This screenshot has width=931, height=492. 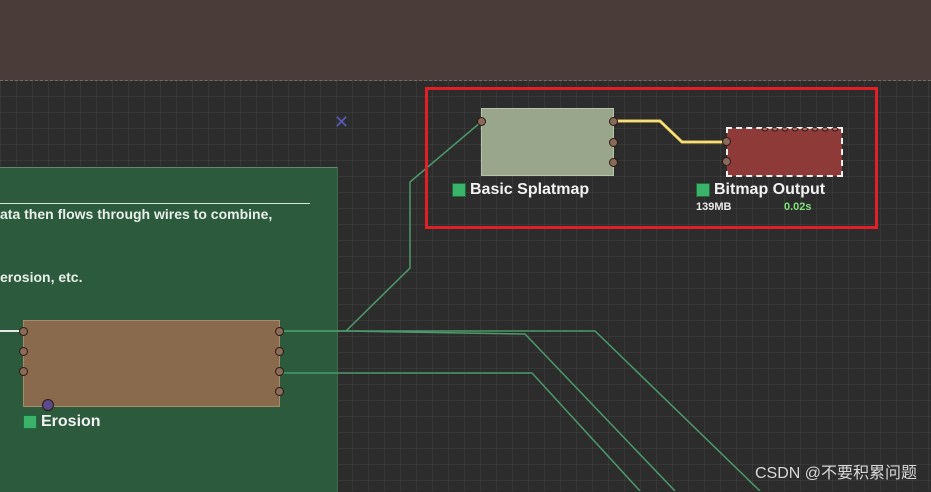 What do you see at coordinates (341, 122) in the screenshot?
I see `close-icon: ✕` at bounding box center [341, 122].